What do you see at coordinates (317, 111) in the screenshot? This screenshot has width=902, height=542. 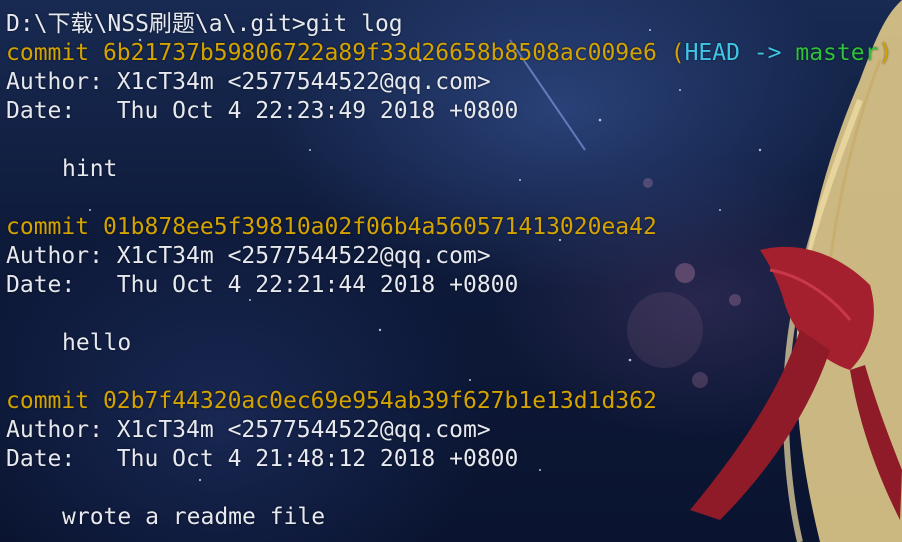 I see `date-value: Thu Oct 4 22:23:49 2018 +0800` at bounding box center [317, 111].